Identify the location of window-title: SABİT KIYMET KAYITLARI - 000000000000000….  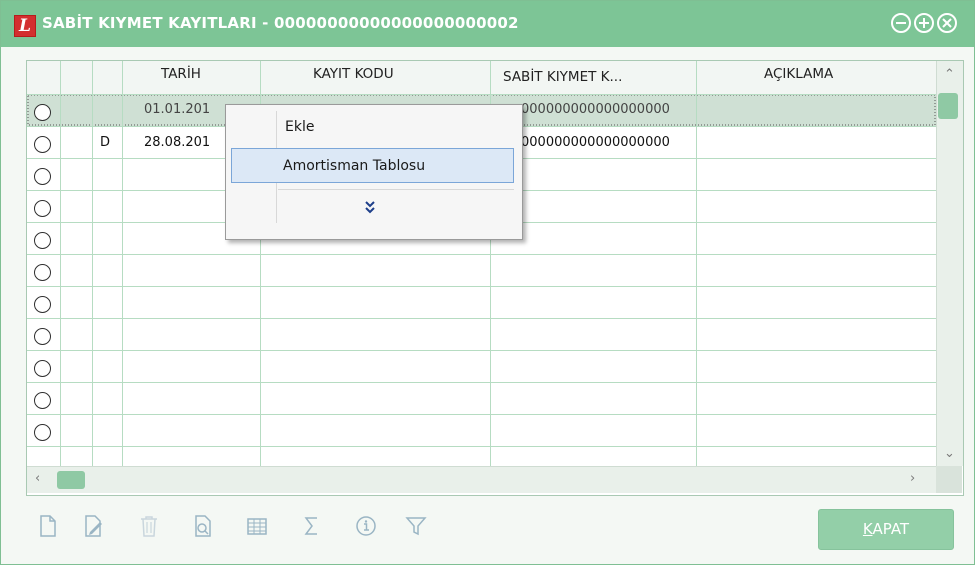
(280, 23).